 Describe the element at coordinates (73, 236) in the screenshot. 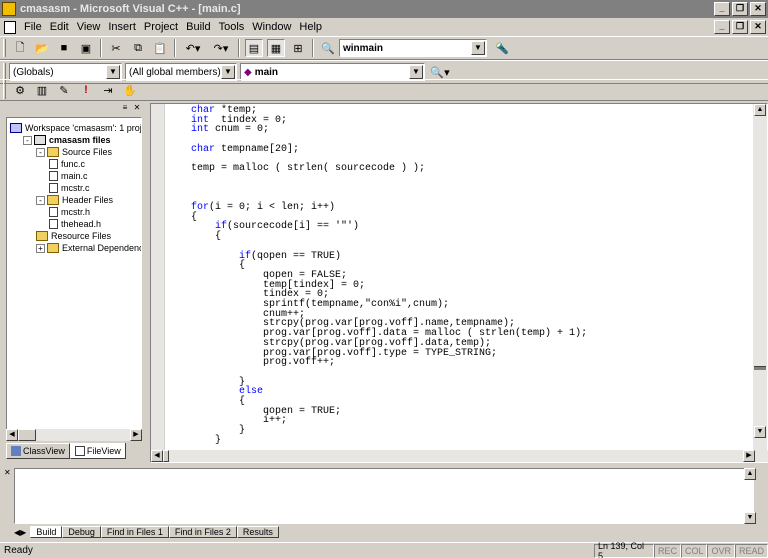

I see `tree-item: Resource Files` at that location.